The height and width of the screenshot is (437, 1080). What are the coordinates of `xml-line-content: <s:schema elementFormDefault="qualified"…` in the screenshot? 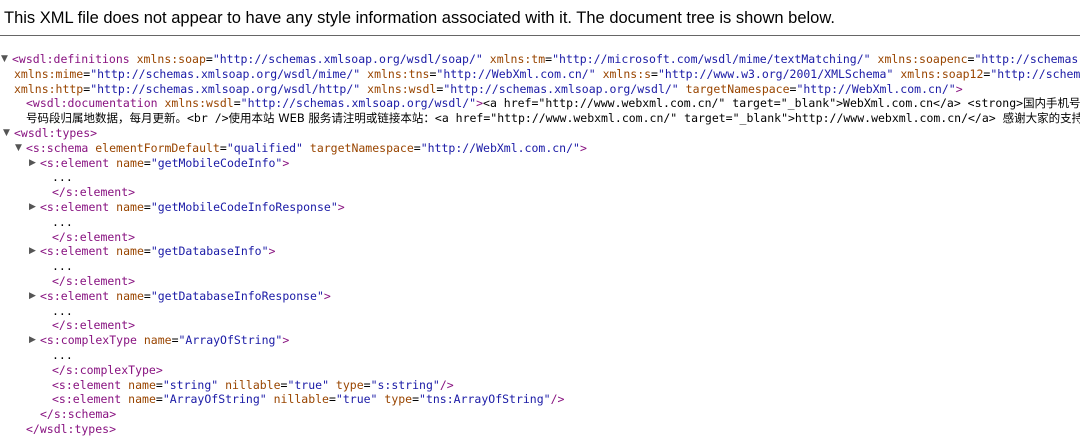 It's located at (306, 148).